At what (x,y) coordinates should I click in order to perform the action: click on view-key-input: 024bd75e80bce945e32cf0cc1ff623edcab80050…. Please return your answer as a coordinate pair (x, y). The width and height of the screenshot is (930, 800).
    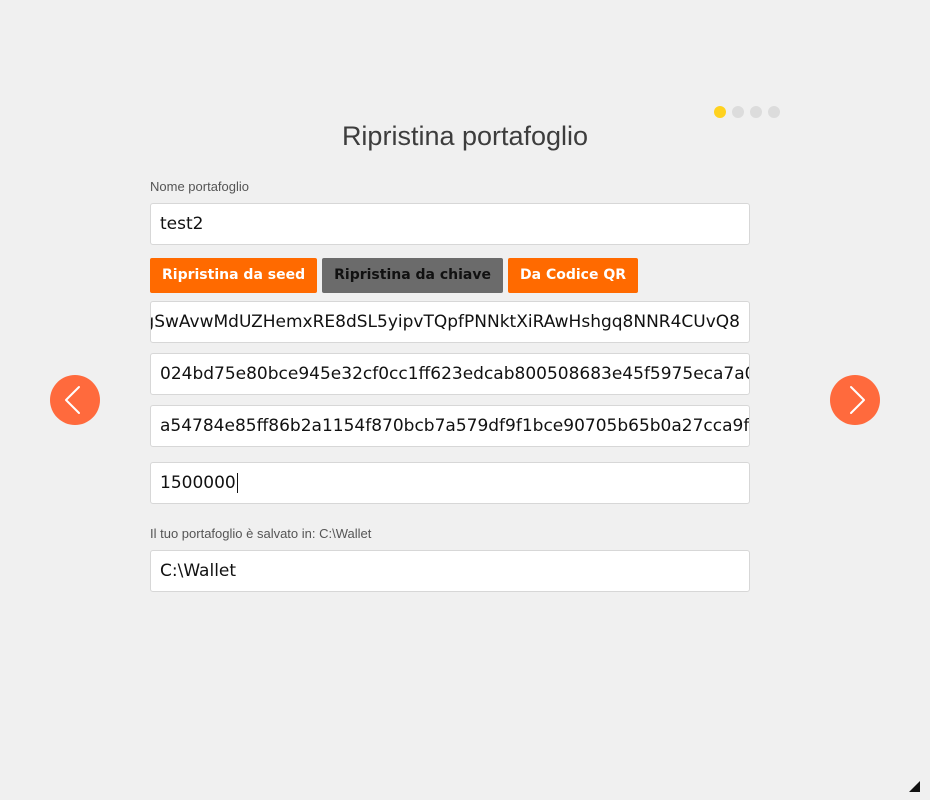
    Looking at the image, I should click on (450, 374).